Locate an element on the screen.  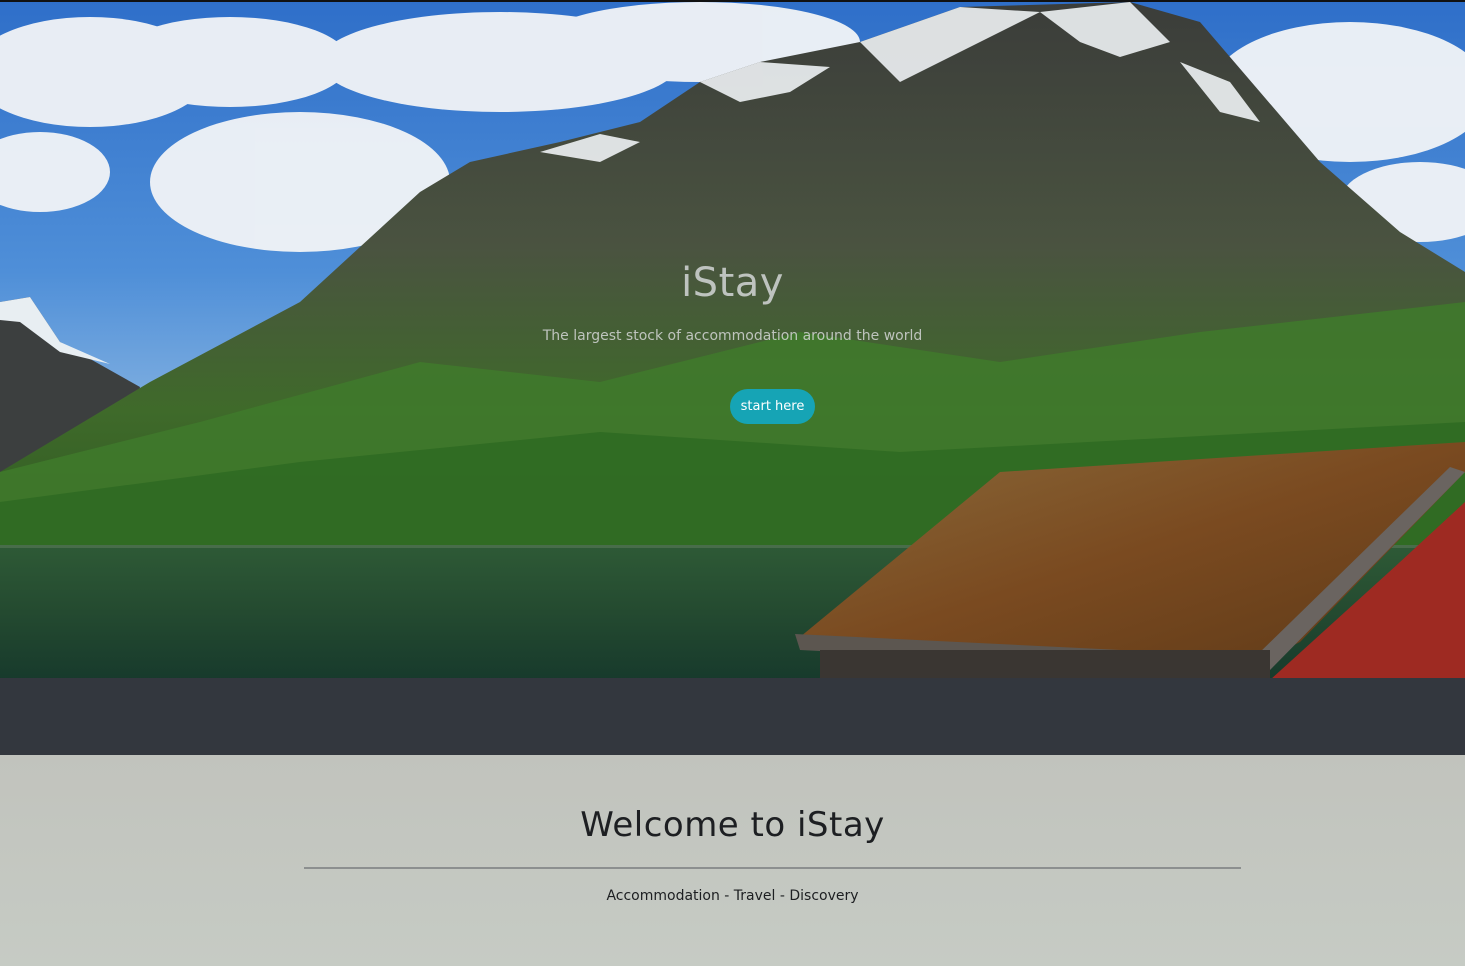
hero-title: iStay is located at coordinates (732, 283).